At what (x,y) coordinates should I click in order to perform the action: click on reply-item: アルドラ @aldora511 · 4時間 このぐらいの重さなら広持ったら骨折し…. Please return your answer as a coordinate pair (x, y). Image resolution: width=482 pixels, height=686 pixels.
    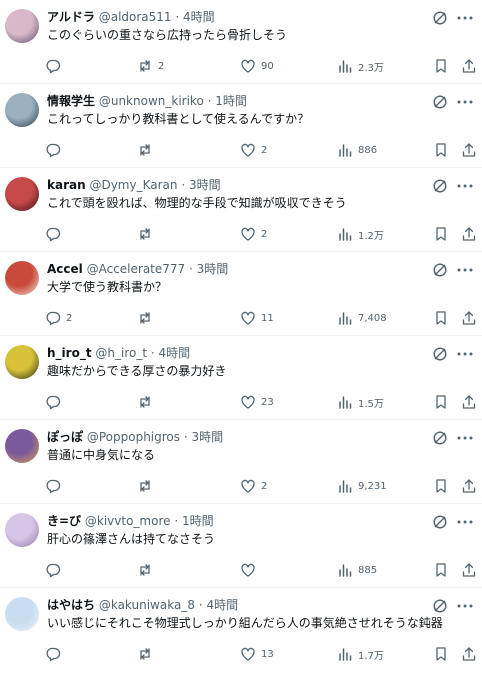
    Looking at the image, I should click on (241, 42).